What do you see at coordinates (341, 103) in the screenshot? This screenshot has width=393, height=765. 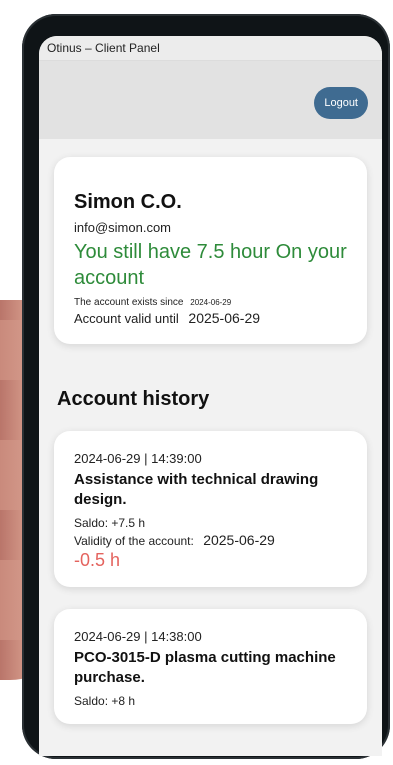 I see `logout-button: Logout` at bounding box center [341, 103].